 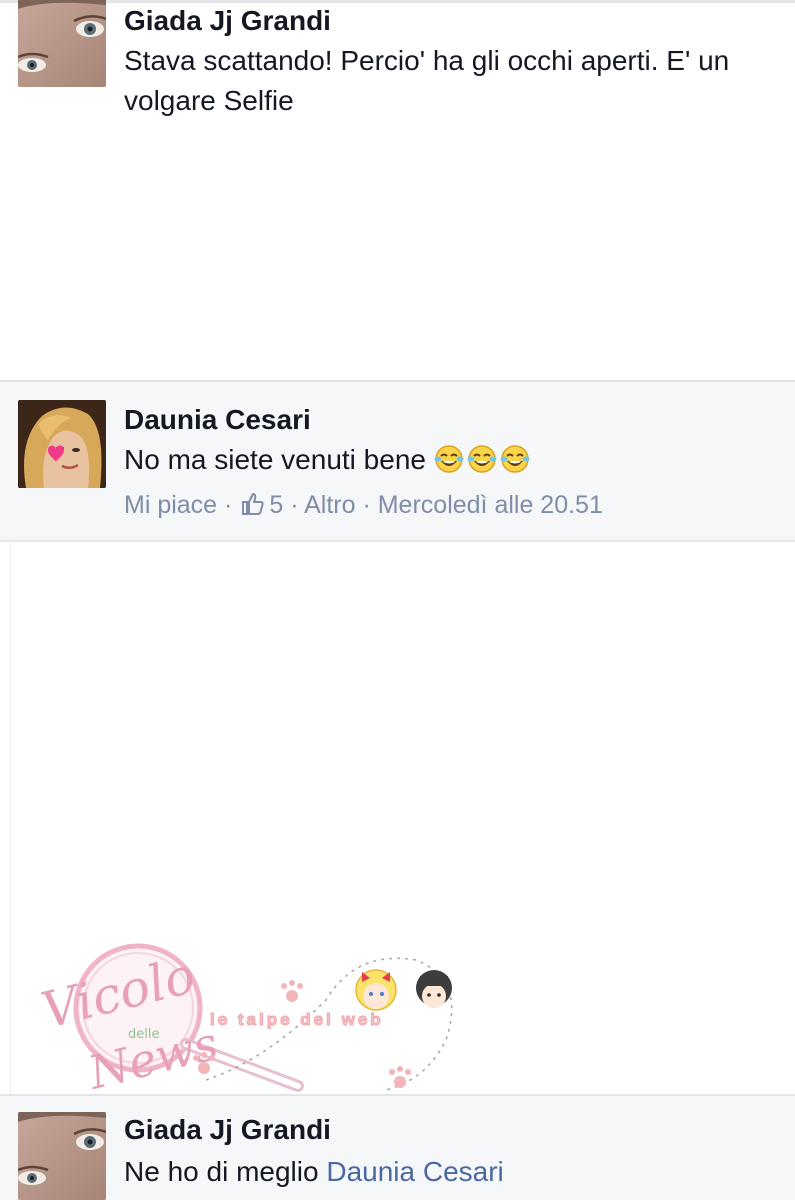 What do you see at coordinates (170, 505) in the screenshot?
I see `like-link: Mi piace` at bounding box center [170, 505].